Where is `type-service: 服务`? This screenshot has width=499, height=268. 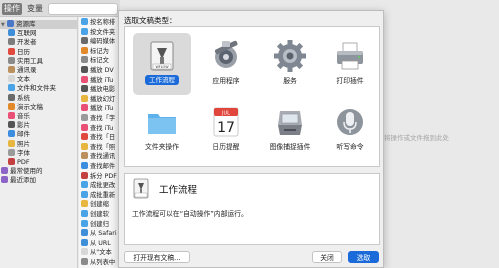 type-service: 服务 is located at coordinates (290, 64).